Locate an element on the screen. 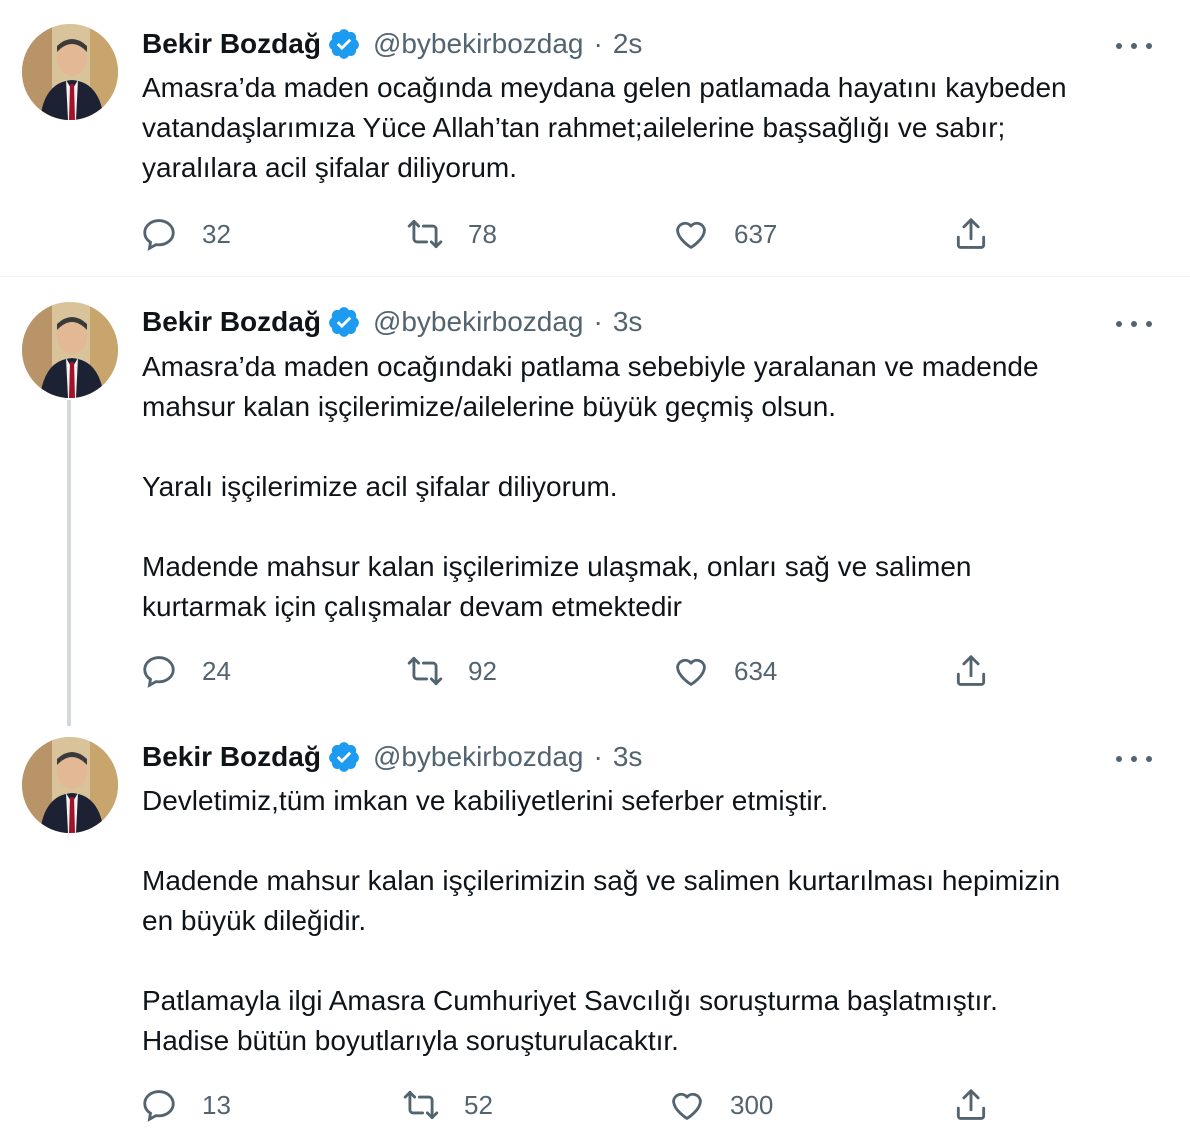 This screenshot has height=1128, width=1190. like-count: 634 is located at coordinates (756, 670).